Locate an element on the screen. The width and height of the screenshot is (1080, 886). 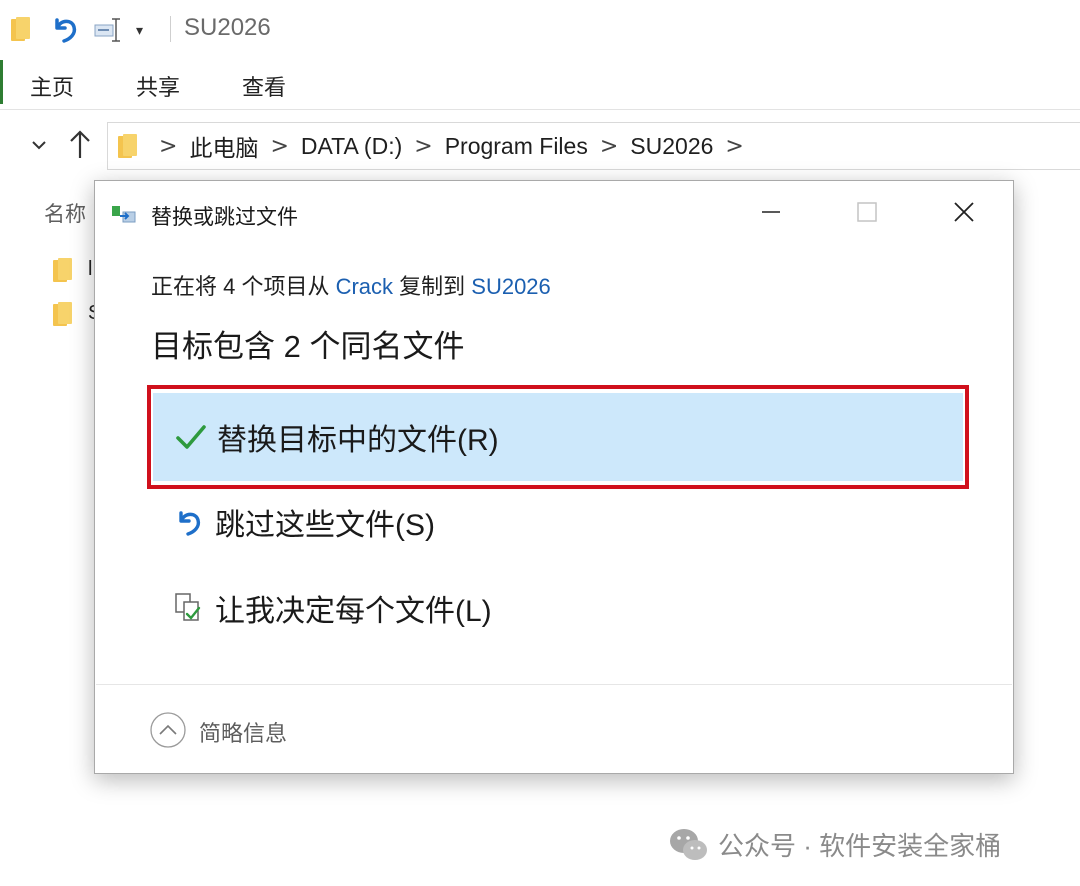
list-item: S is located at coordinates (76, 315).